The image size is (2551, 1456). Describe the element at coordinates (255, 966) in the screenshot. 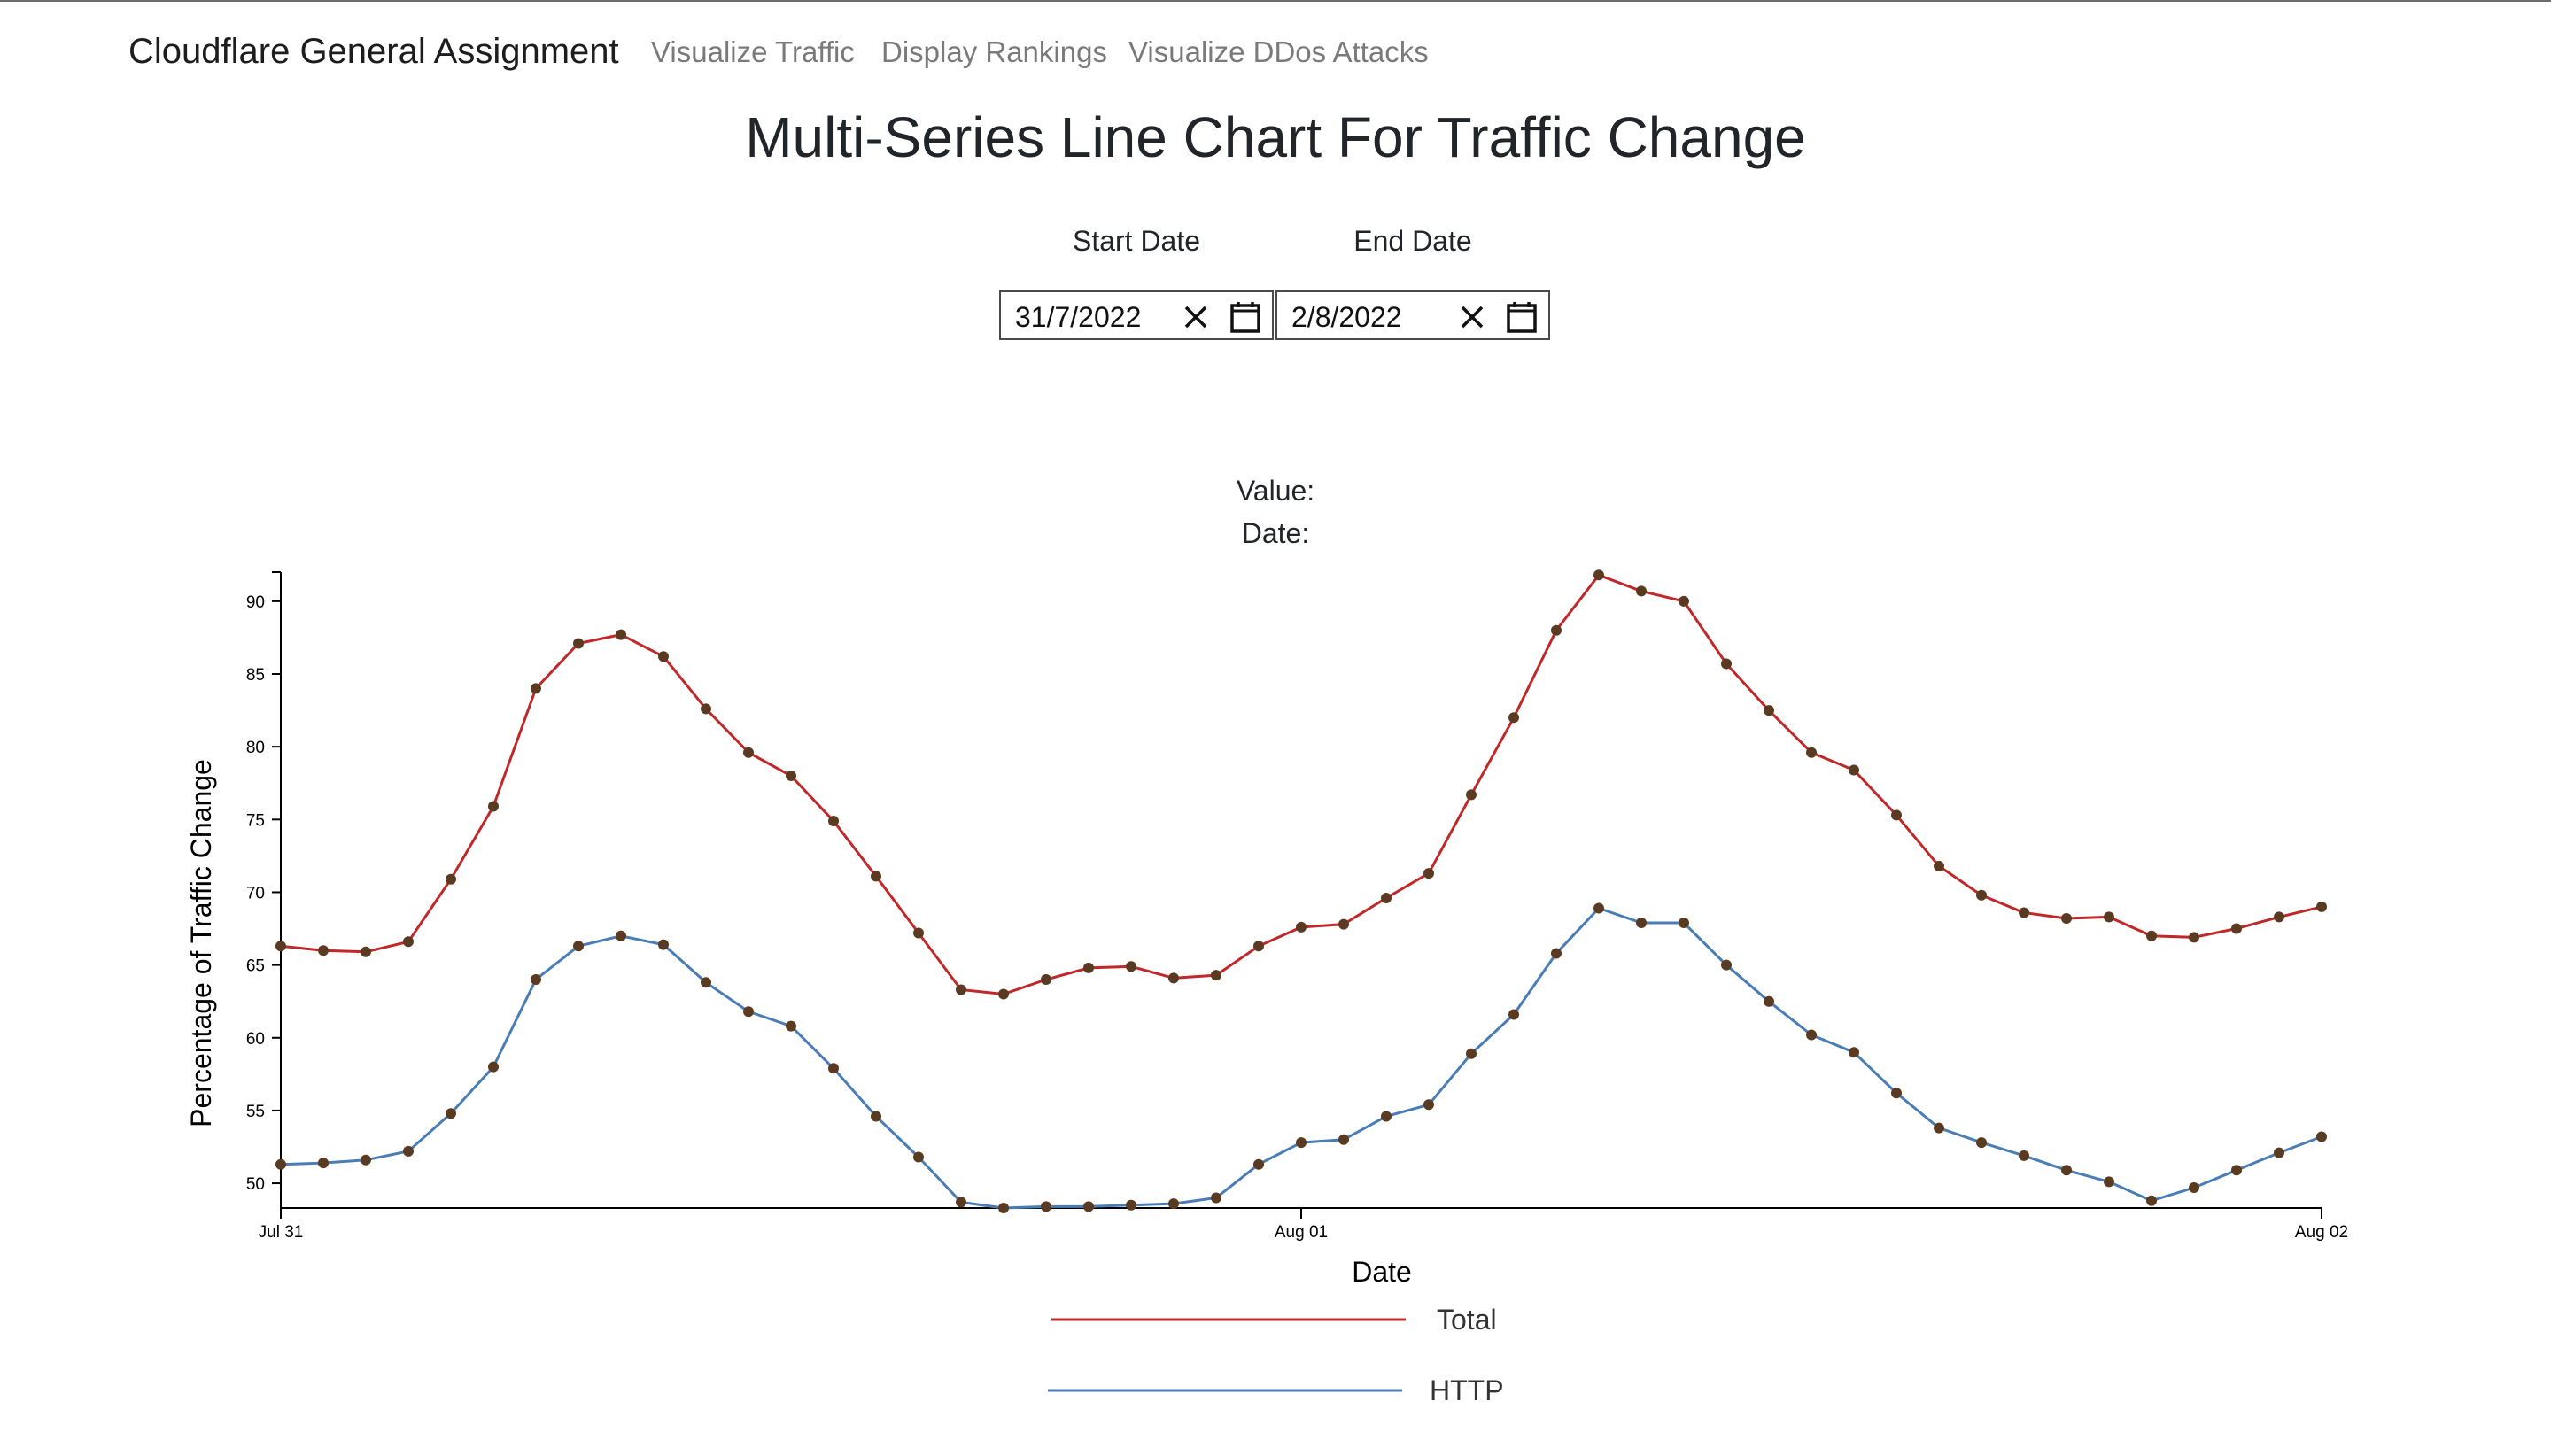

I see `y-tick-label: 65` at that location.